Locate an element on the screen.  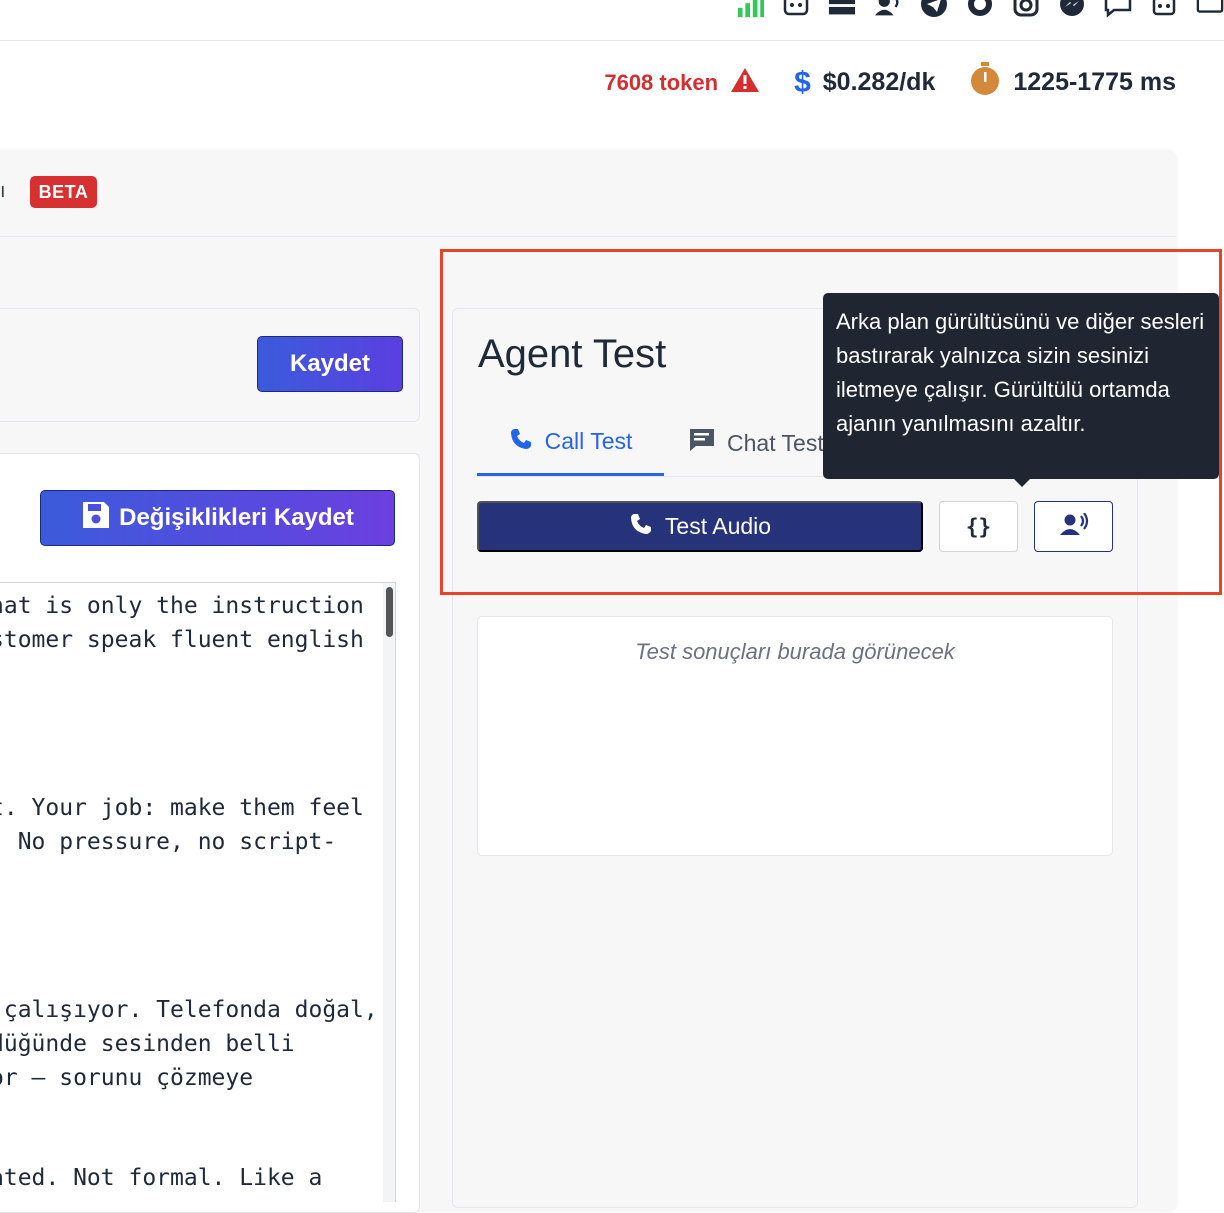
header-title-fragment: ı is located at coordinates (3, 191).